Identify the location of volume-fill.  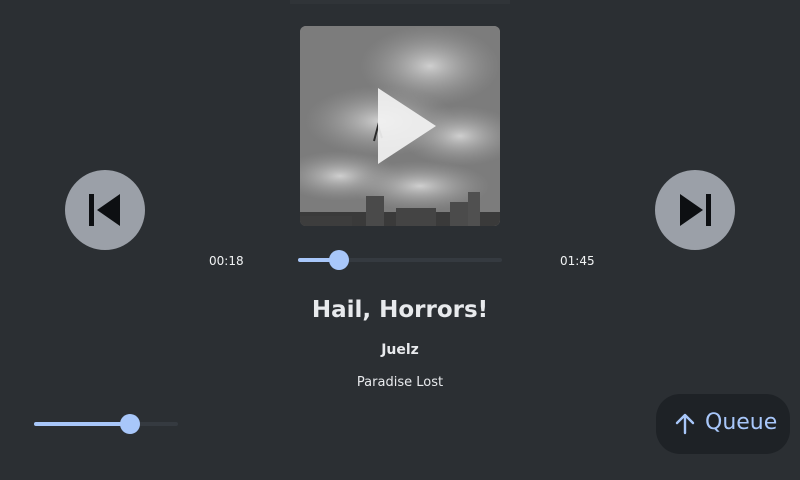
(82, 424).